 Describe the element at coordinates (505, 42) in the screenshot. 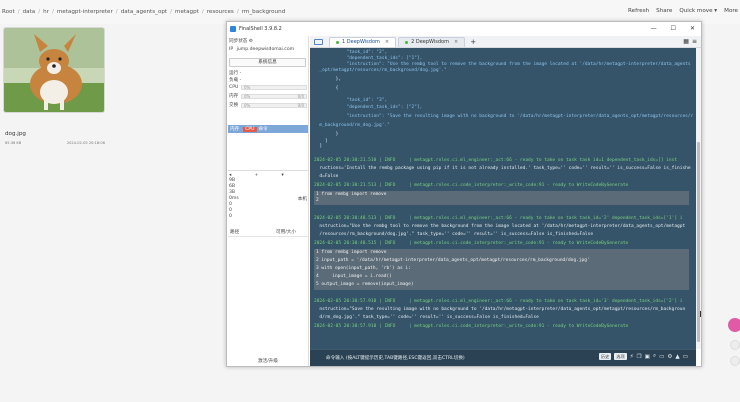

I see `session-tab-bar: 1 DeepWisdom × 2 DeepWisdom × + ▦ ≡` at that location.